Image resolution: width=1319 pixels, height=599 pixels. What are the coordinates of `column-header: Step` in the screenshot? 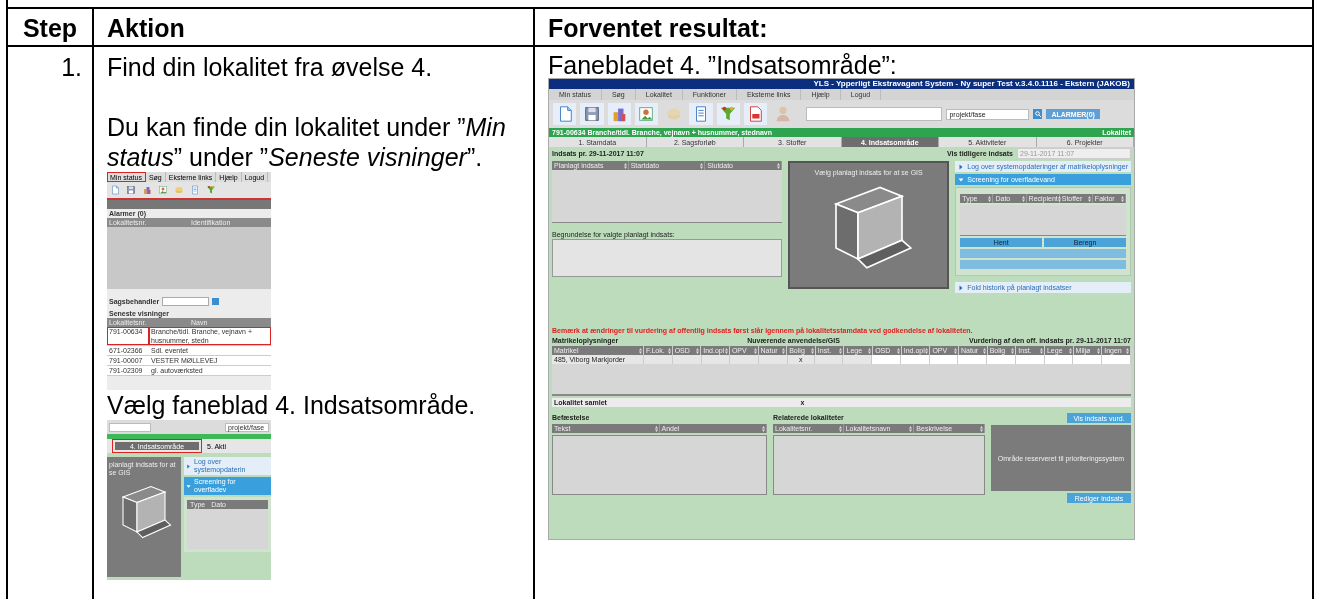 It's located at (50, 28).